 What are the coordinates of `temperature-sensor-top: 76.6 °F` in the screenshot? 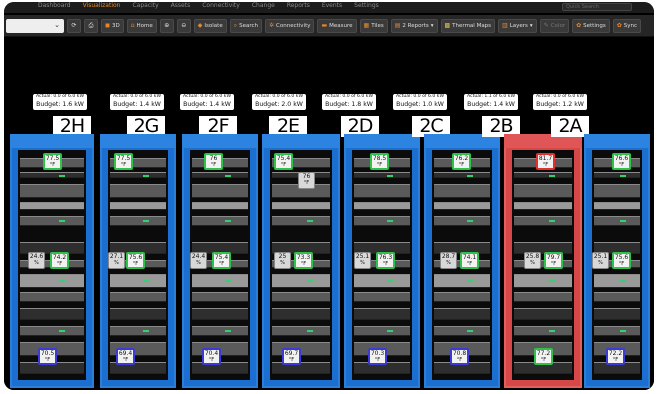 It's located at (621, 161).